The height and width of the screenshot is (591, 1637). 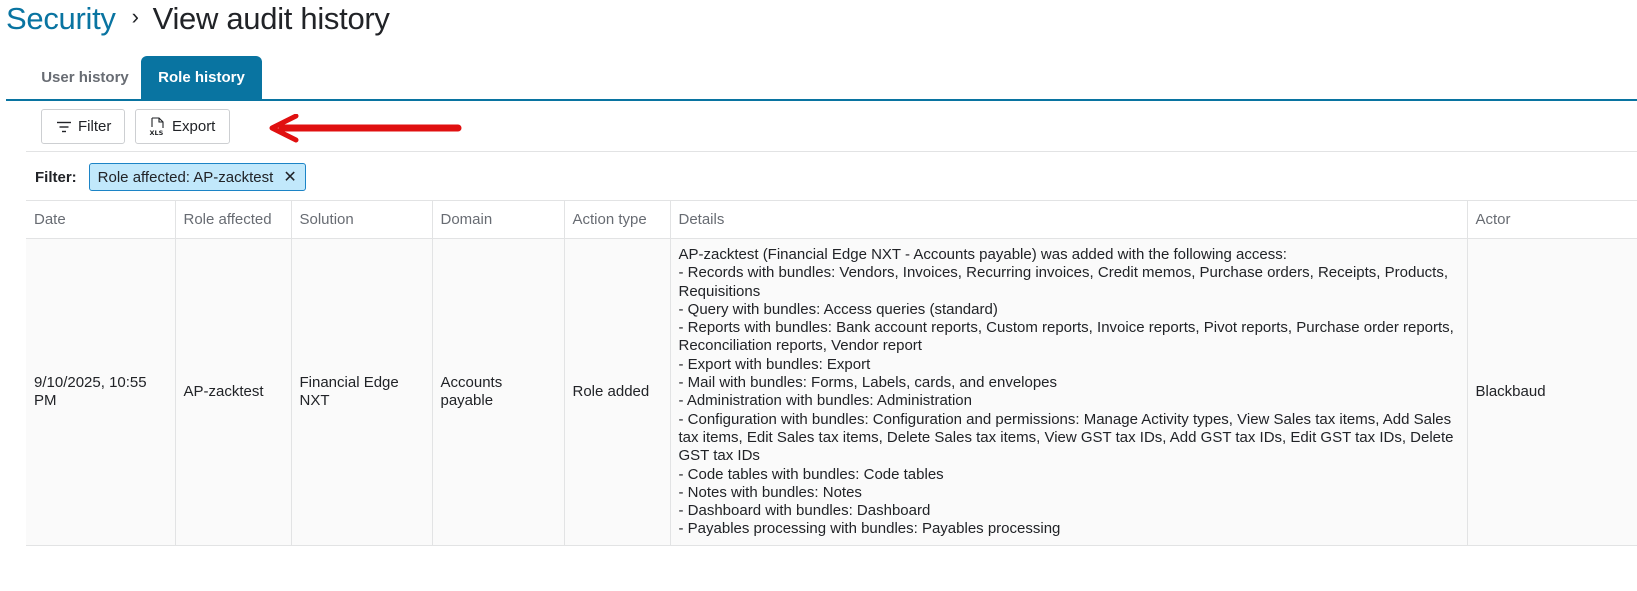 I want to click on export-button-label: Export, so click(x=194, y=126).